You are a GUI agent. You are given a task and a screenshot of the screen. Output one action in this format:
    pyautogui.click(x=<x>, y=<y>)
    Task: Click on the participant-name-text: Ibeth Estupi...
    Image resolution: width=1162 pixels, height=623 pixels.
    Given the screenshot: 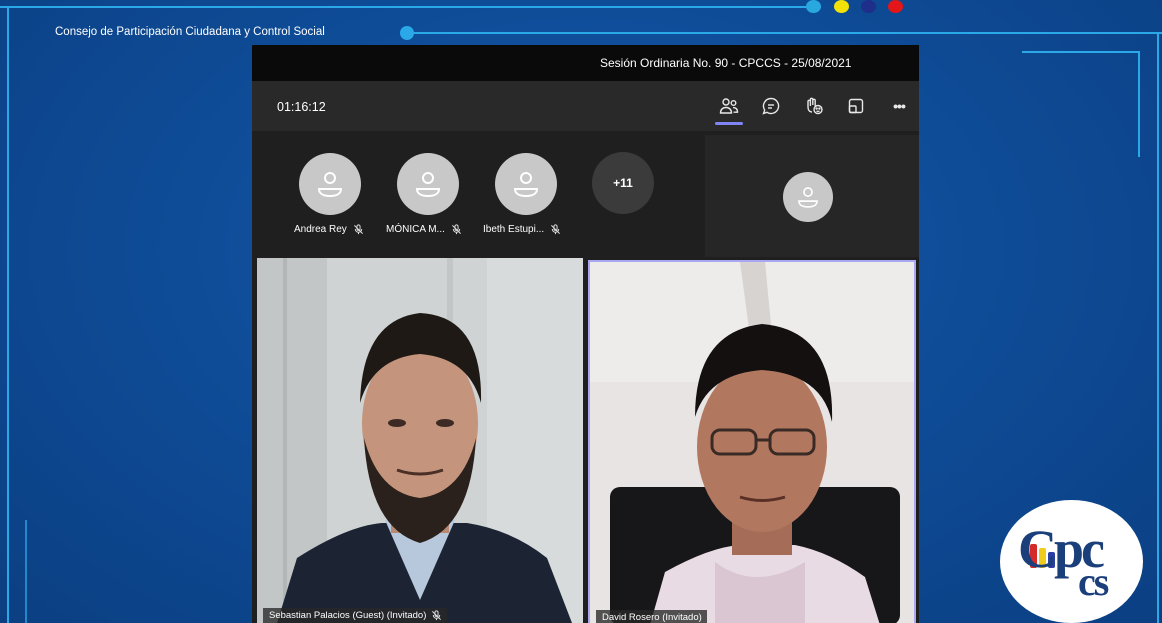 What is the action you would take?
    pyautogui.click(x=514, y=229)
    